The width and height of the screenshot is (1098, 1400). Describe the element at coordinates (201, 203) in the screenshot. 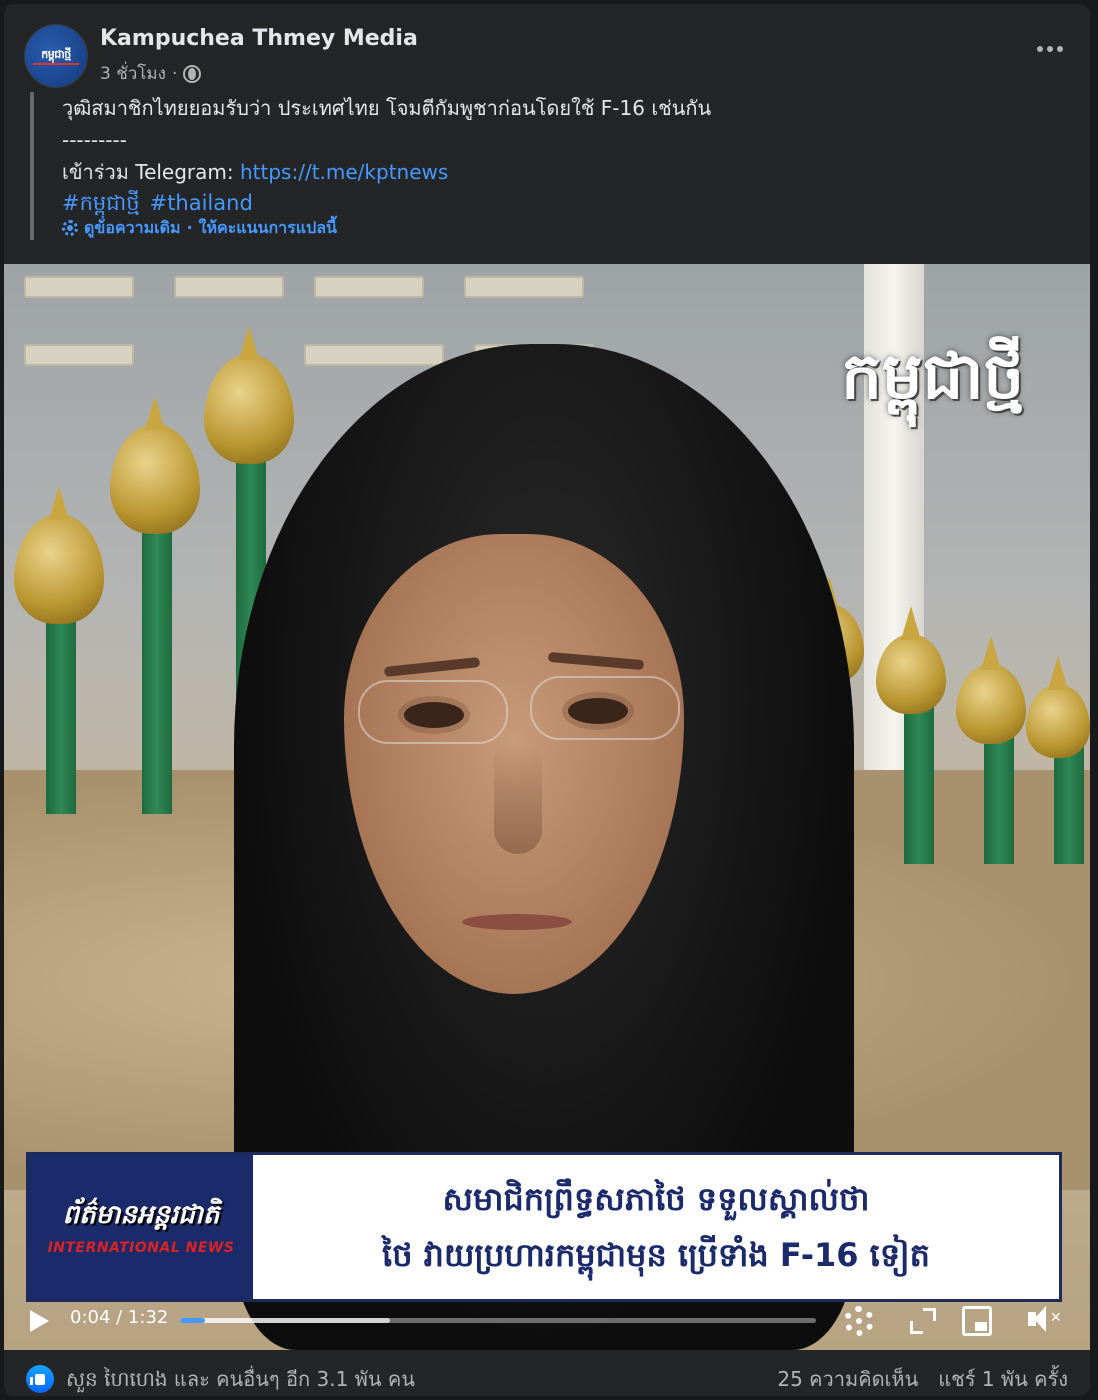

I see `hashtag-thailand: #thailand` at that location.